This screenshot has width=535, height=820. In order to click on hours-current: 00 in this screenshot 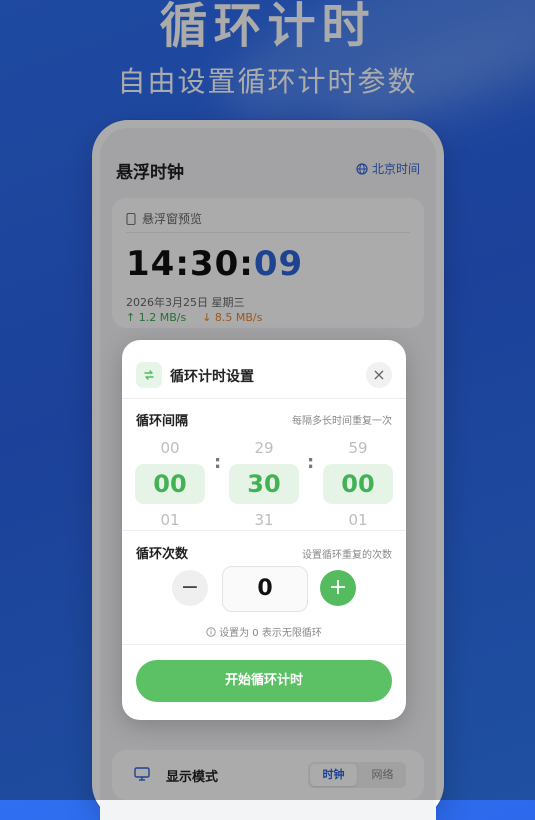, I will do `click(170, 484)`.